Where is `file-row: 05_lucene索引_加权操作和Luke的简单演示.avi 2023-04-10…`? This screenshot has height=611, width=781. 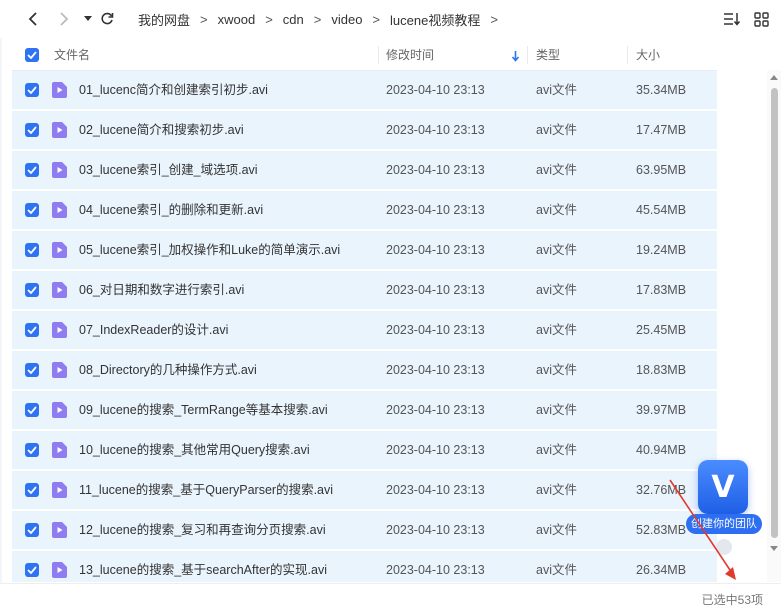 file-row: 05_lucene索引_加权操作和Luke的简单演示.avi 2023-04-10… is located at coordinates (364, 250).